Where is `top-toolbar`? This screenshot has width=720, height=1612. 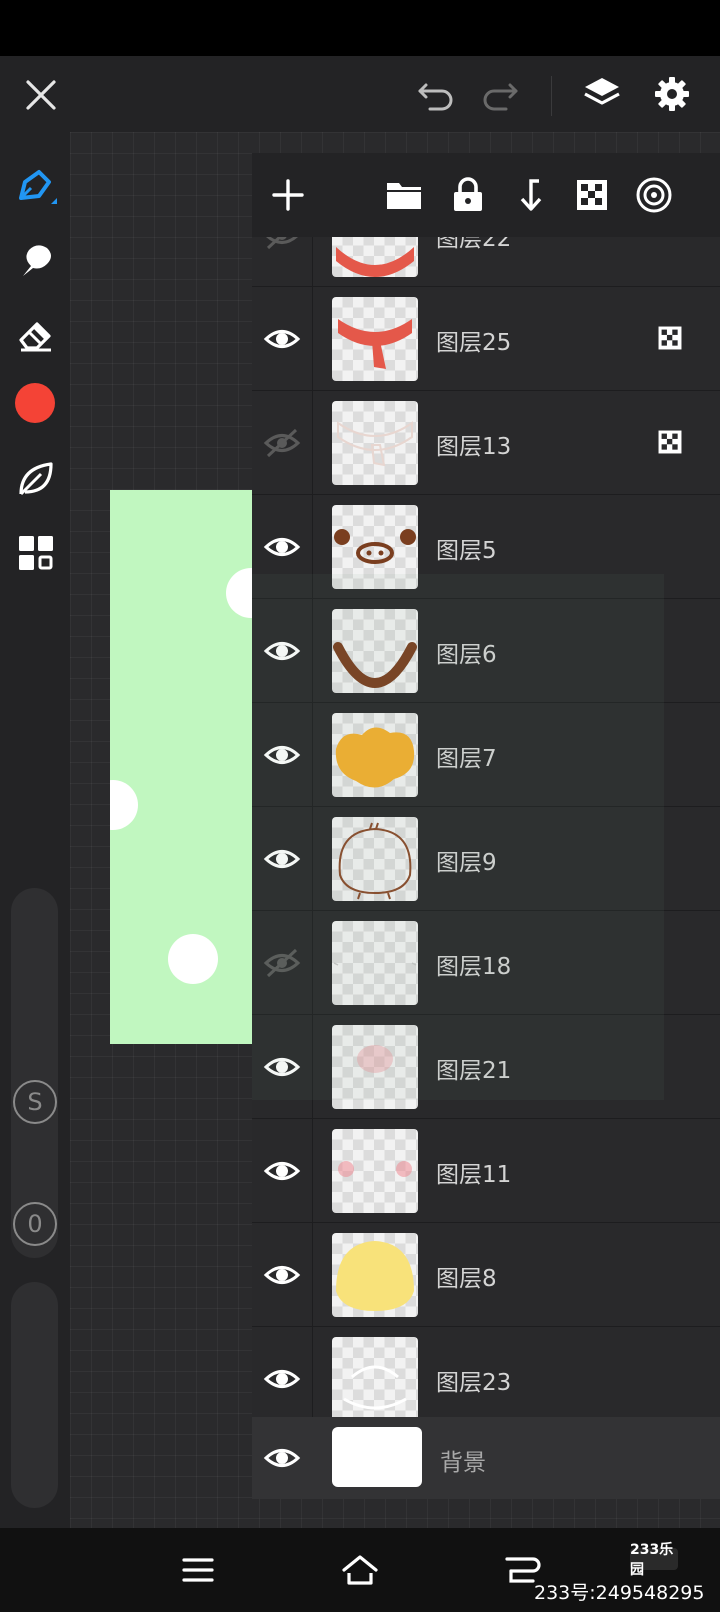 top-toolbar is located at coordinates (360, 94).